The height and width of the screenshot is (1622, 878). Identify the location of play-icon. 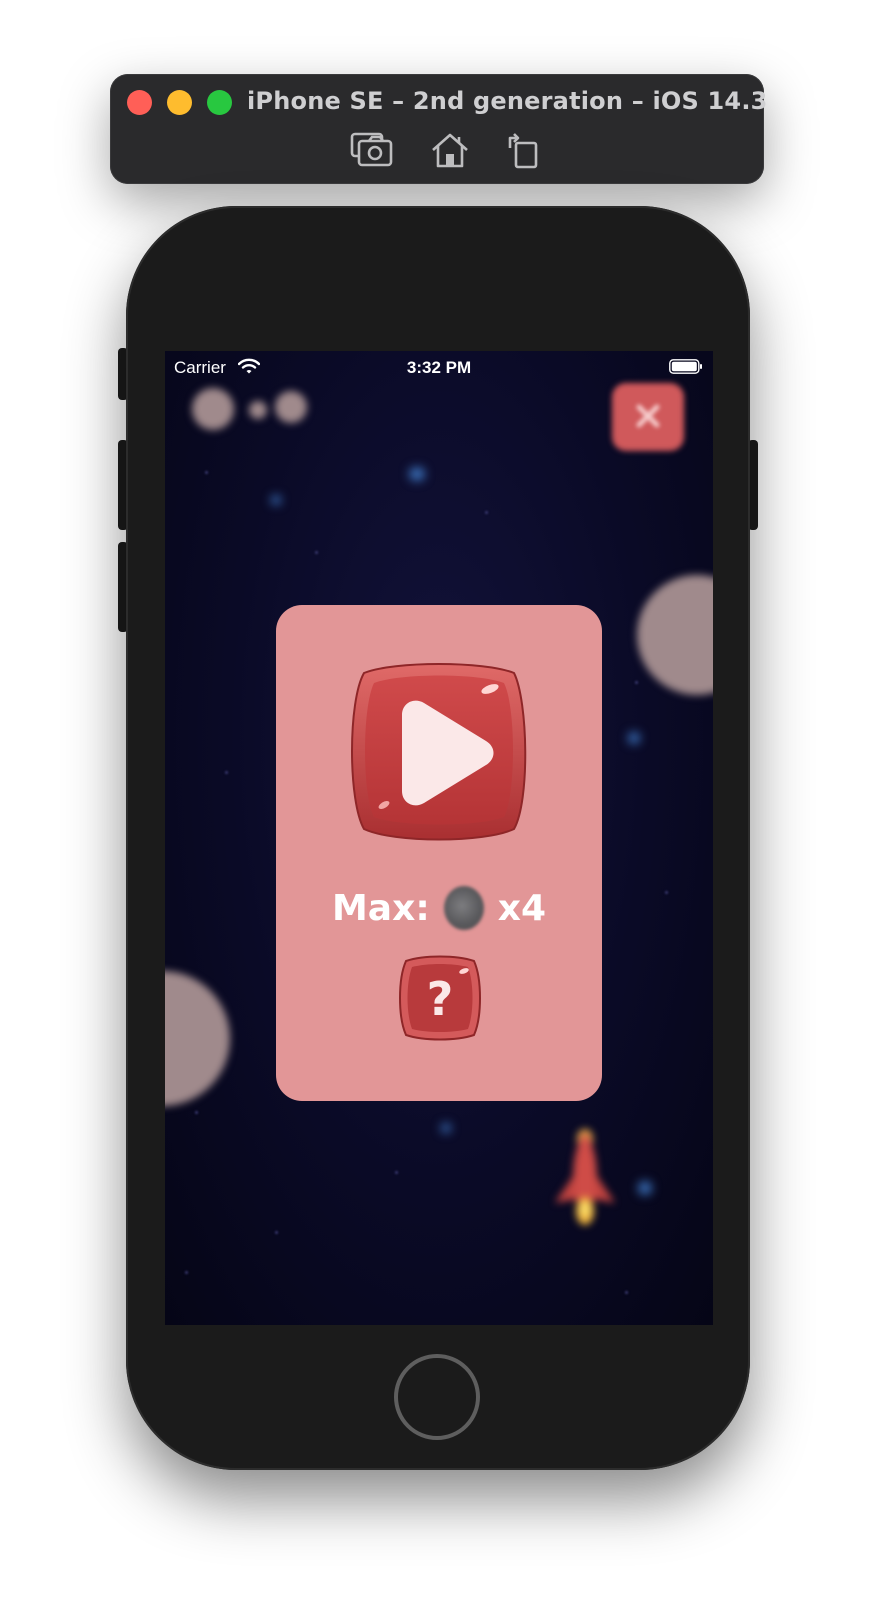
(439, 752).